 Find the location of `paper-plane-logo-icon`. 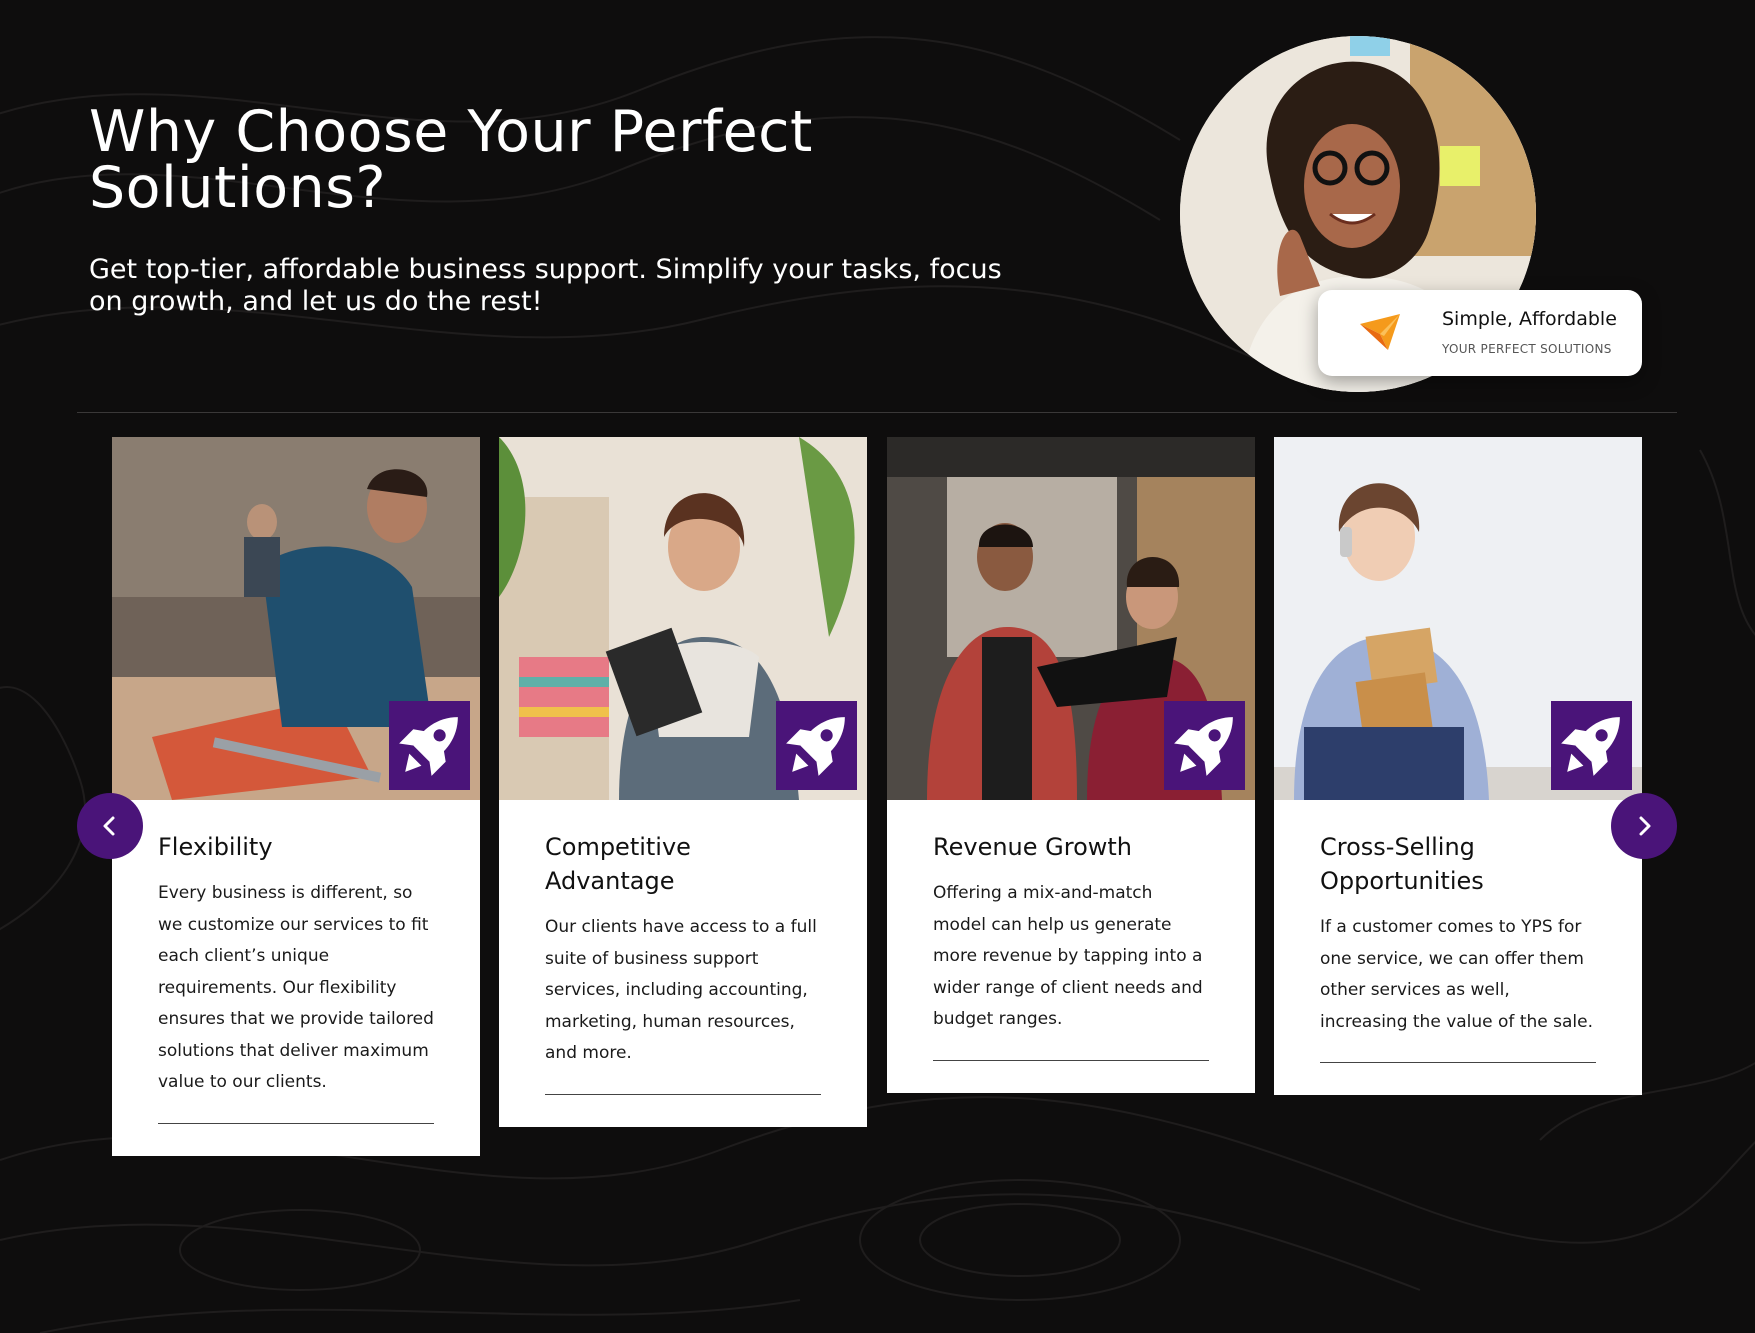

paper-plane-logo-icon is located at coordinates (1380, 332).